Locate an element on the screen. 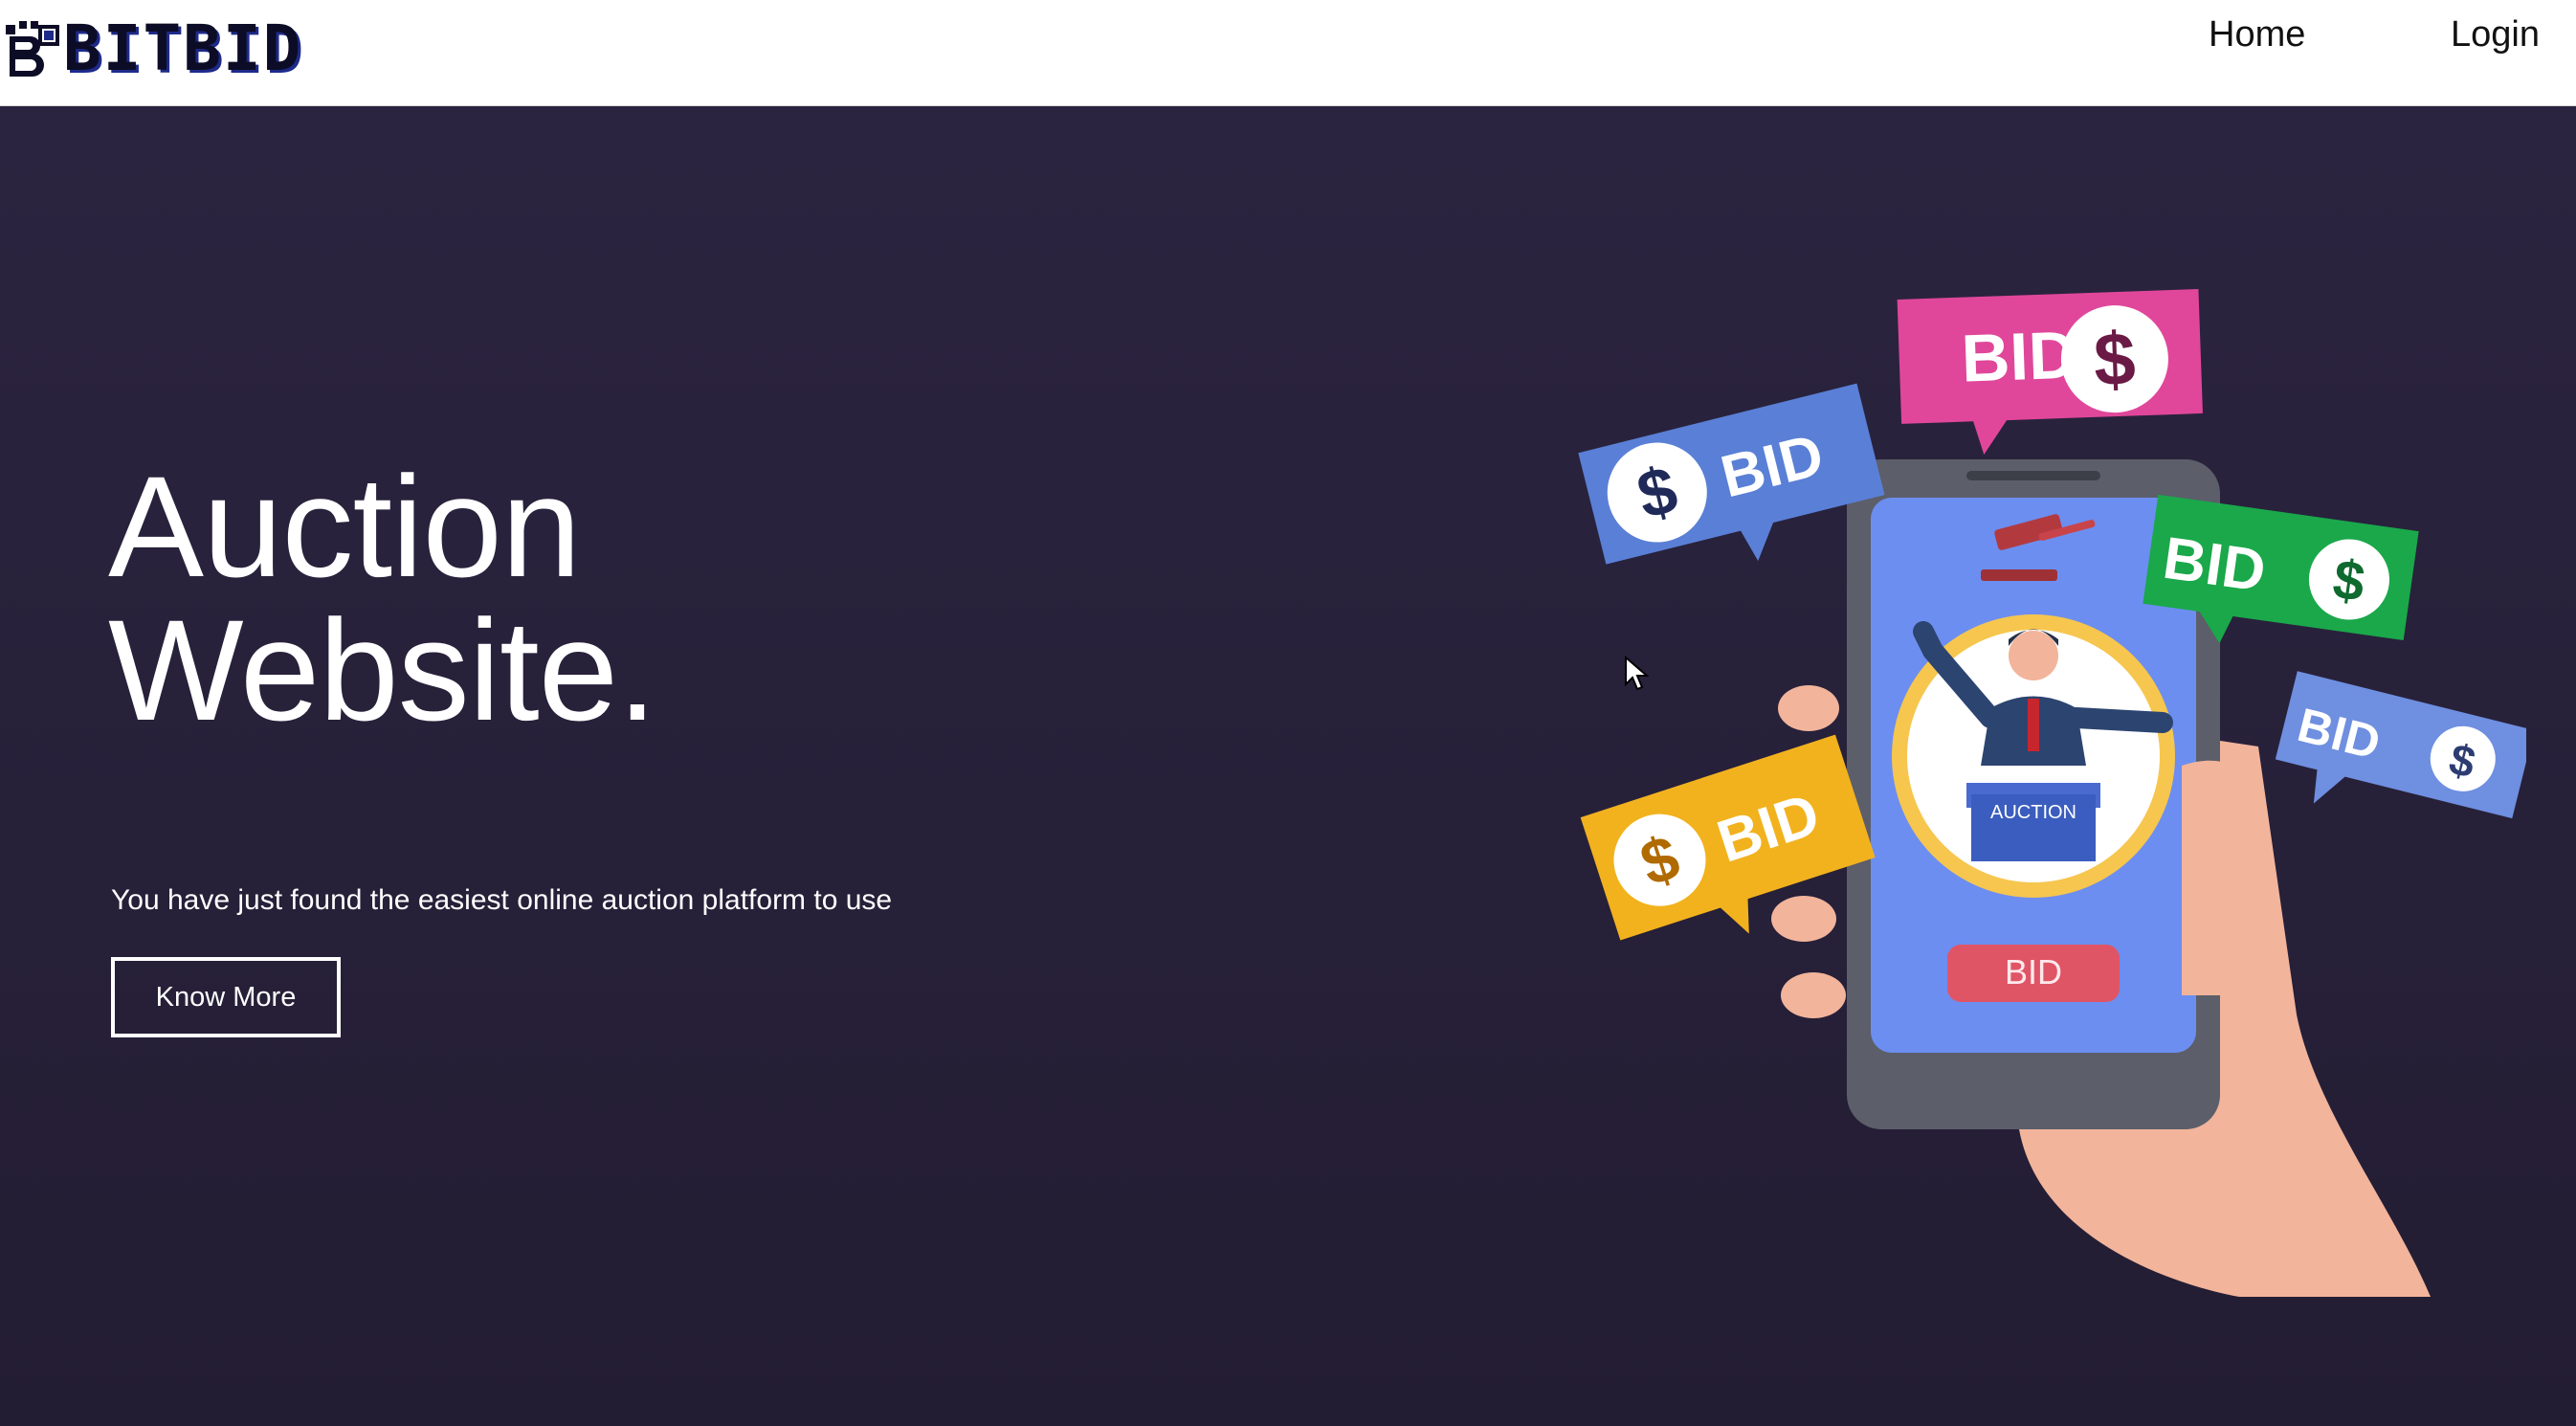 Image resolution: width=2576 pixels, height=1426 pixels. bid-bubble-blue-small: BID $ is located at coordinates (2400, 745).